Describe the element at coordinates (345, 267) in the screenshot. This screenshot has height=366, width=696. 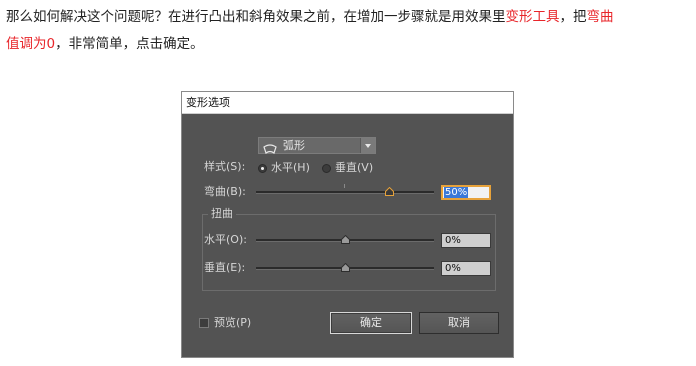
I see `vertical-distortion-thumb` at that location.